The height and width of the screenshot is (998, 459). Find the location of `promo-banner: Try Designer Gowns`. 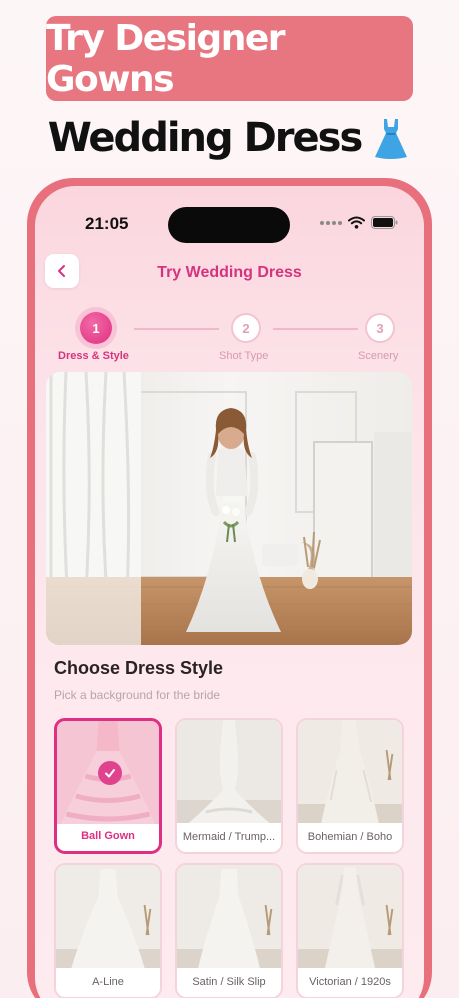

promo-banner: Try Designer Gowns is located at coordinates (229, 58).